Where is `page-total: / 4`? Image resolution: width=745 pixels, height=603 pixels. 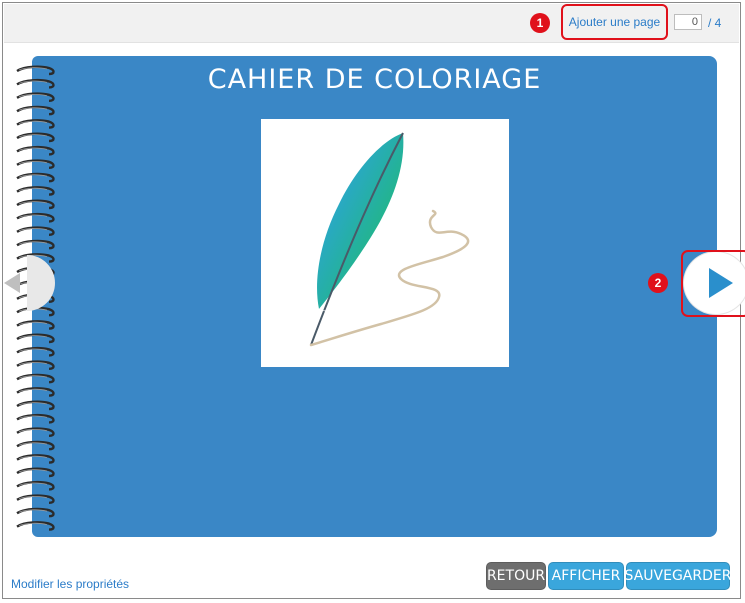
page-total: / 4 is located at coordinates (715, 23).